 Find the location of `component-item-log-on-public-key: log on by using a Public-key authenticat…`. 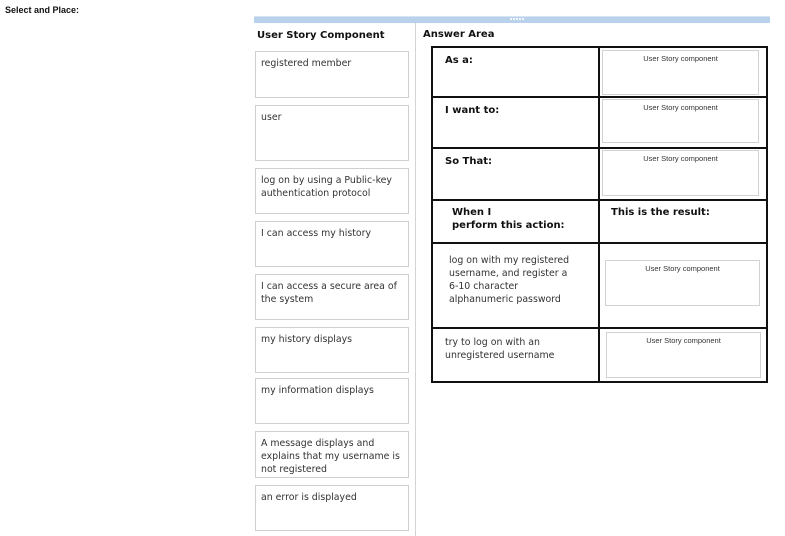

component-item-log-on-public-key: log on by using a Public-key authenticat… is located at coordinates (332, 191).